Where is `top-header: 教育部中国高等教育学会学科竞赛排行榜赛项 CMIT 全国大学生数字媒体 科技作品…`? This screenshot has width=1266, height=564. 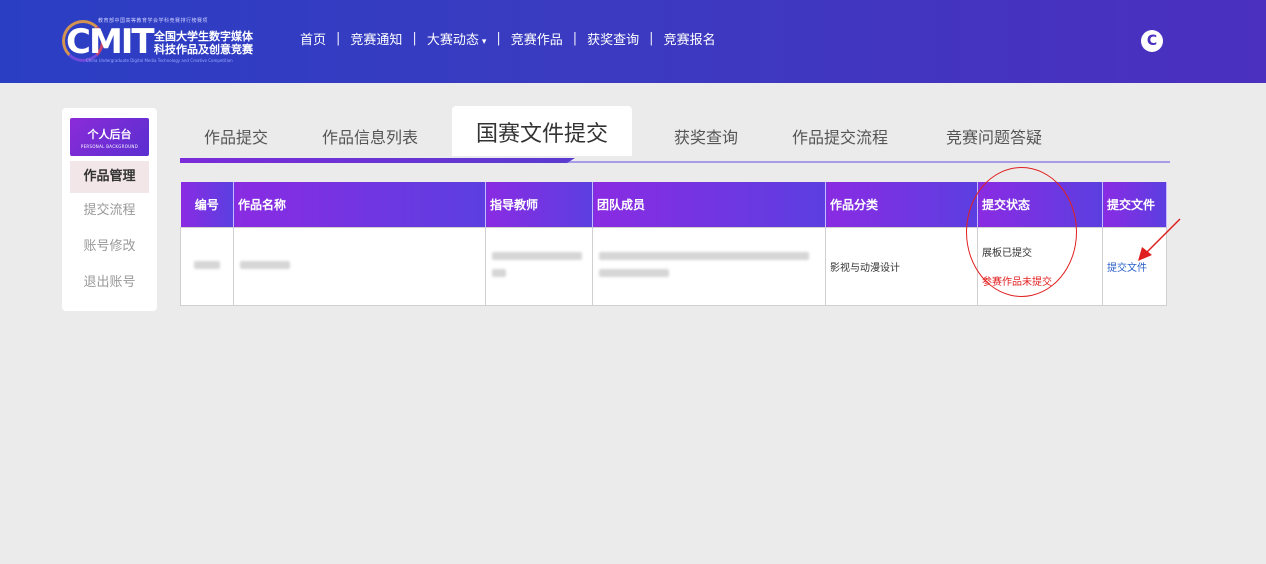
top-header: 教育部中国高等教育学会学科竞赛排行榜赛项 CMIT 全国大学生数字媒体 科技作品… is located at coordinates (633, 41).